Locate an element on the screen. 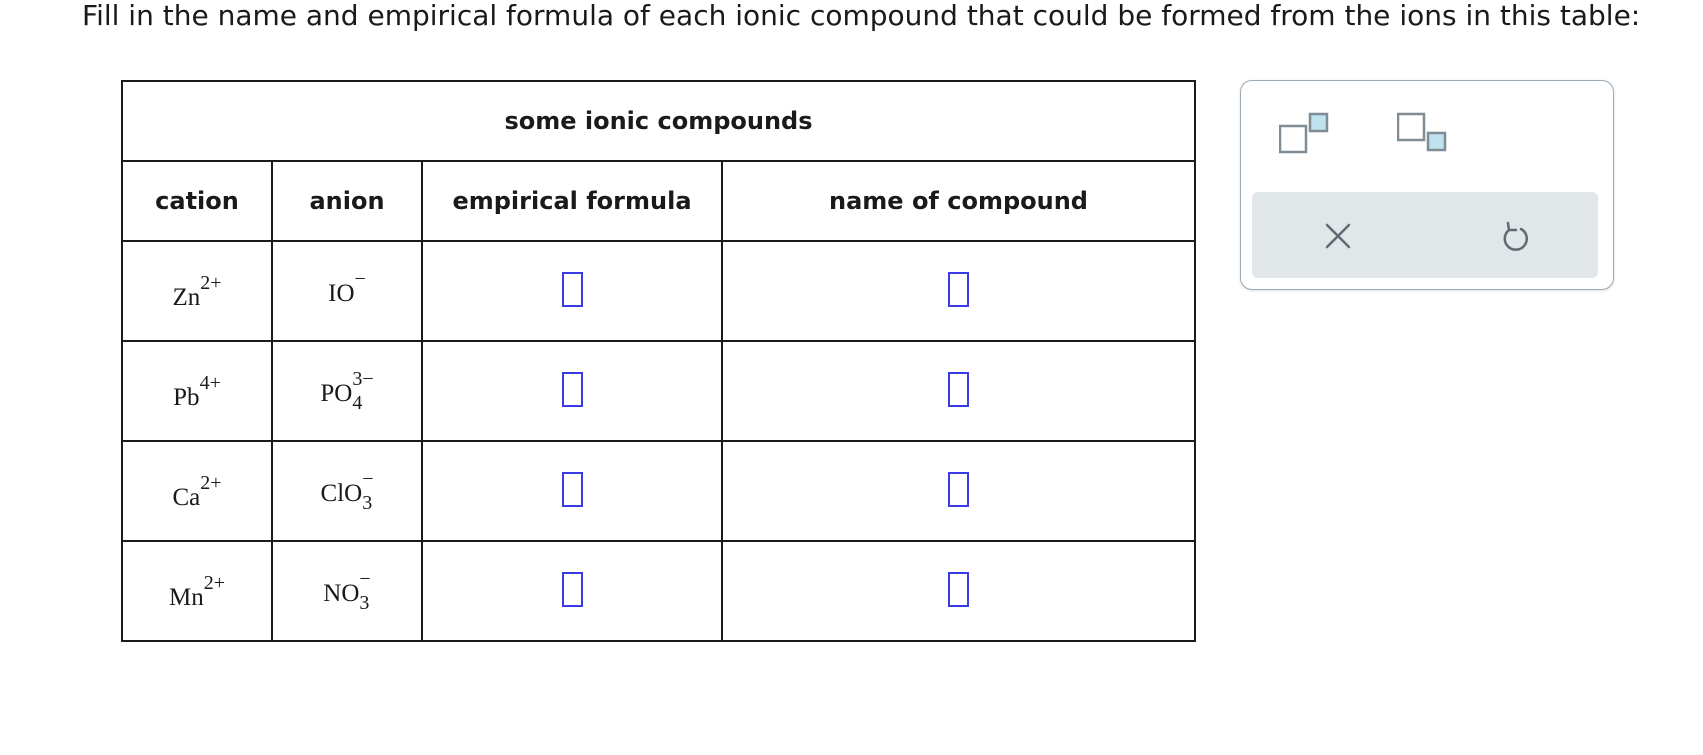  header-anion: anion is located at coordinates (347, 201).